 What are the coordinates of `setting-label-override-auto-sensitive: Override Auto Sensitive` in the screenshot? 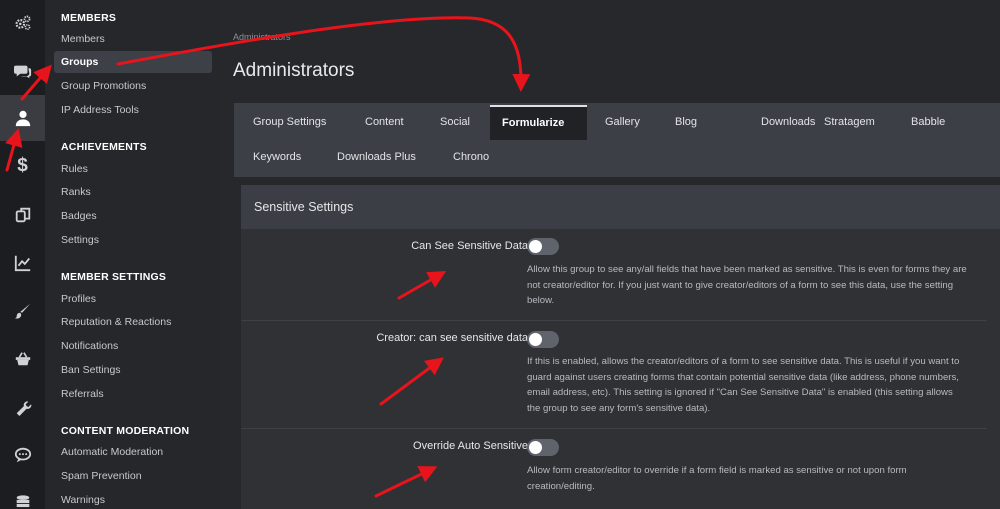 It's located at (470, 446).